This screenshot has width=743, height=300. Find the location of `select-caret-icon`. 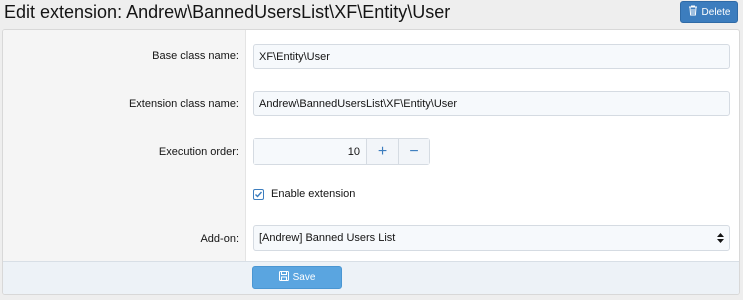

select-caret-icon is located at coordinates (720, 238).